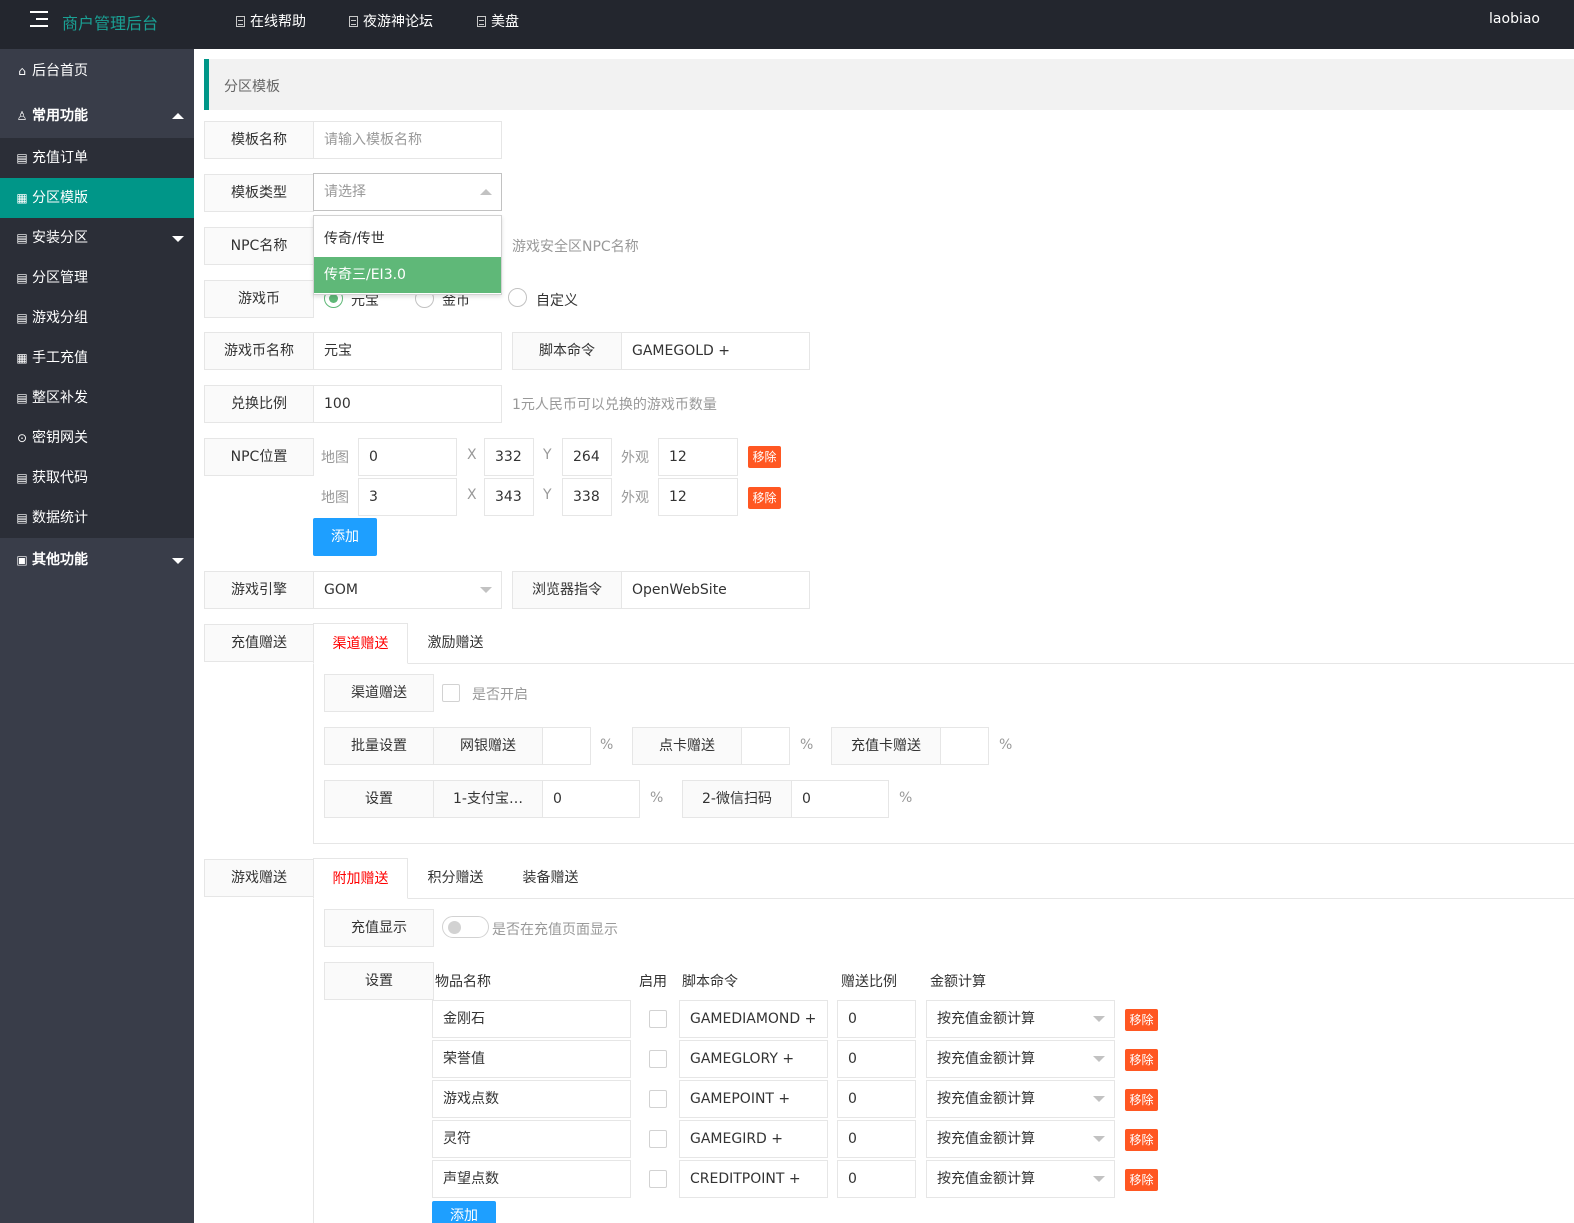 Image resolution: width=1574 pixels, height=1223 pixels. Describe the element at coordinates (555, 930) in the screenshot. I see `display-hint: 是否在充值页面显示` at that location.